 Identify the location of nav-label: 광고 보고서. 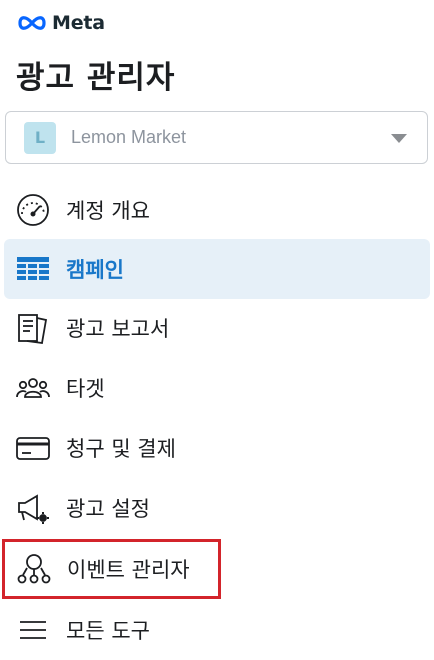
(118, 329).